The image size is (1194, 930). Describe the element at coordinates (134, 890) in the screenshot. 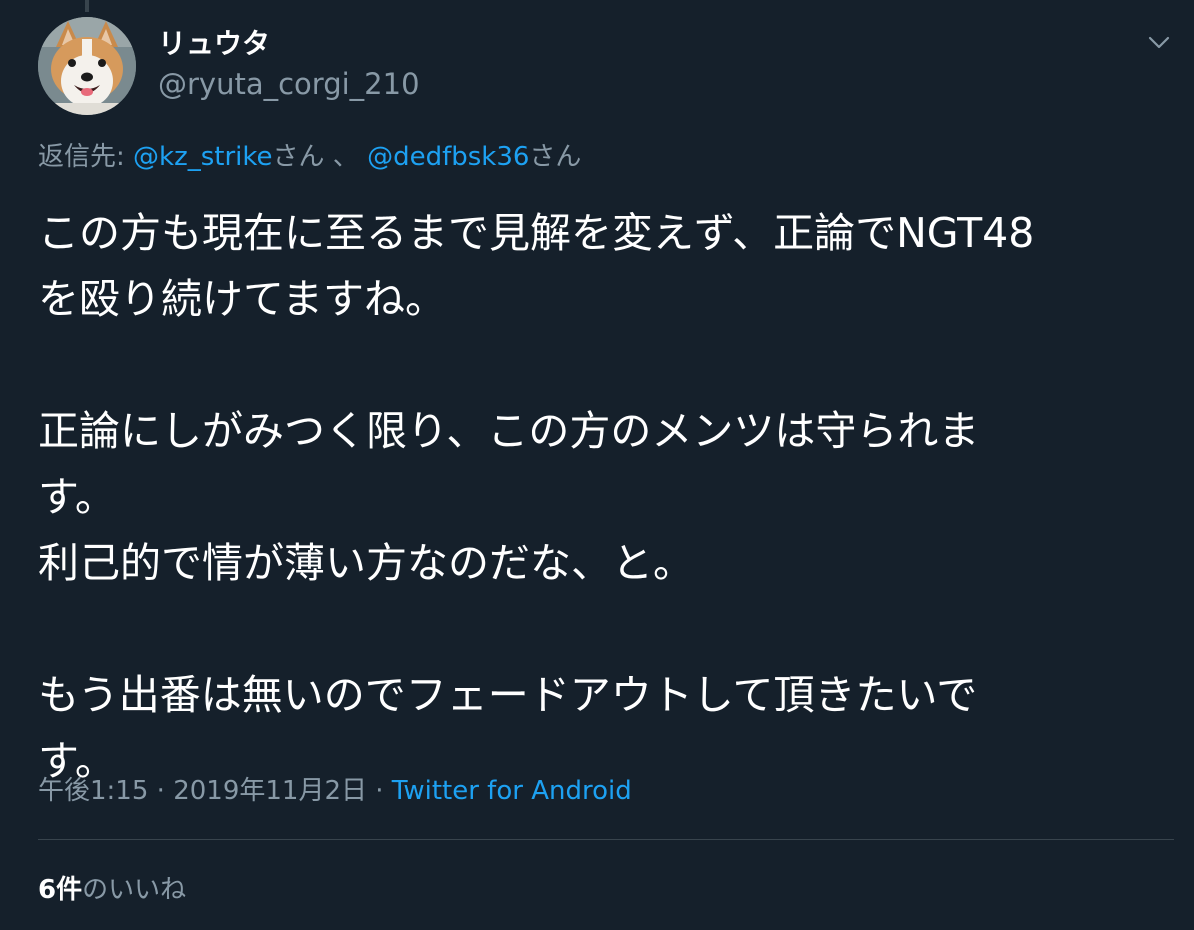

I see `likes-label: のいいね` at that location.